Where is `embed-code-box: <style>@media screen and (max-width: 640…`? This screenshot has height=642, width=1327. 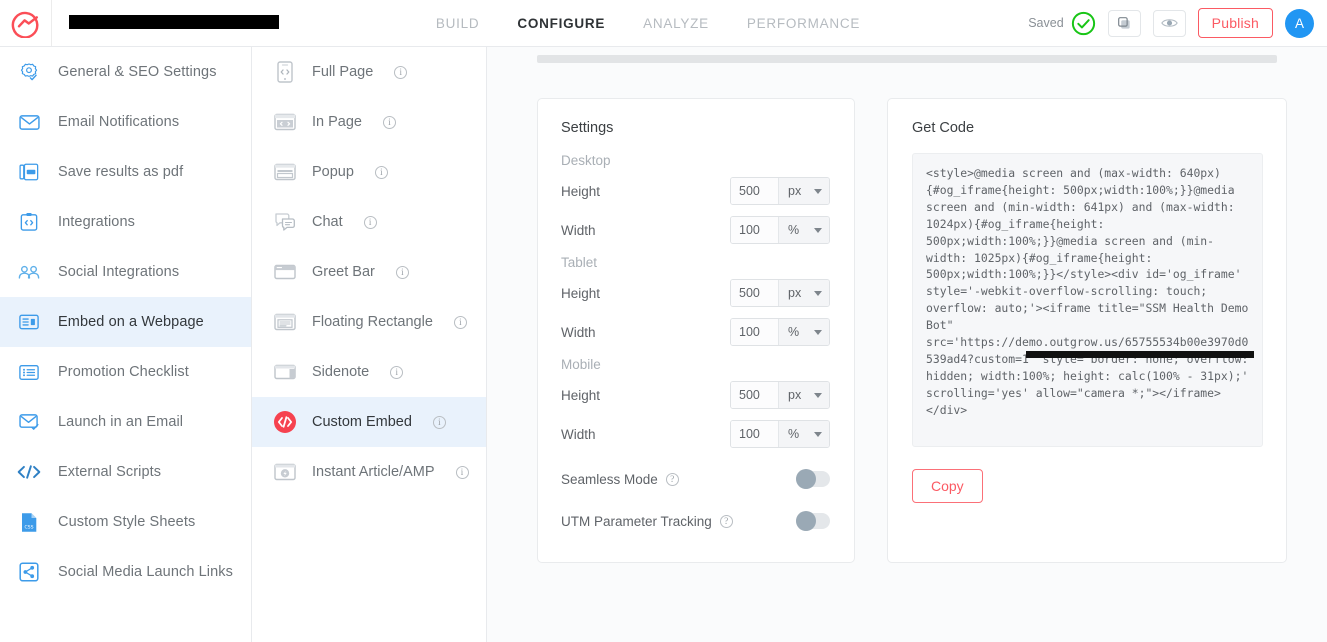 embed-code-box: <style>@media screen and (max-width: 640… is located at coordinates (1087, 300).